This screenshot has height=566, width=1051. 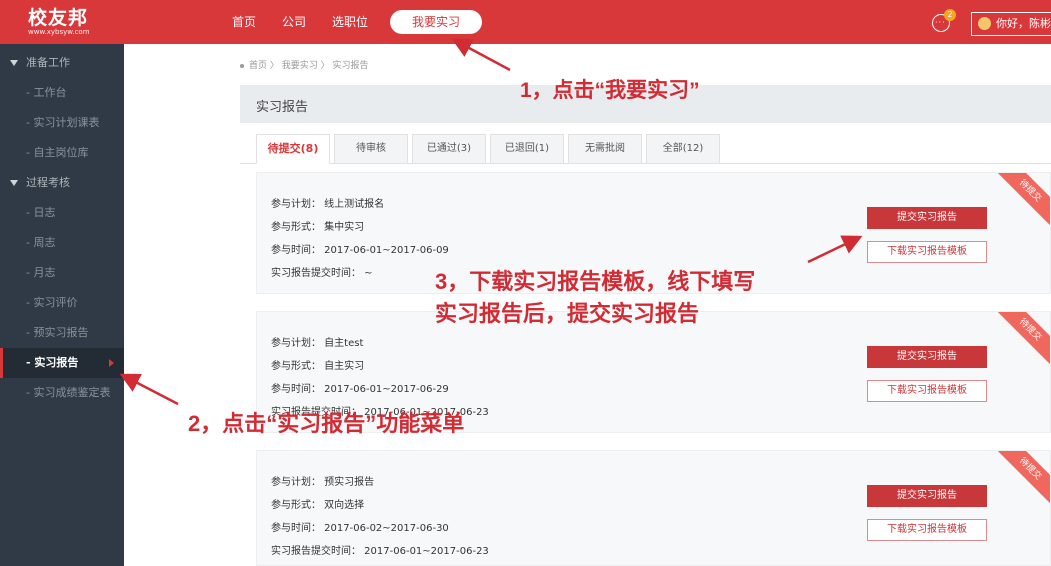 I want to click on plan-row: 参与计划： 线上测试报名, so click(x=328, y=204).